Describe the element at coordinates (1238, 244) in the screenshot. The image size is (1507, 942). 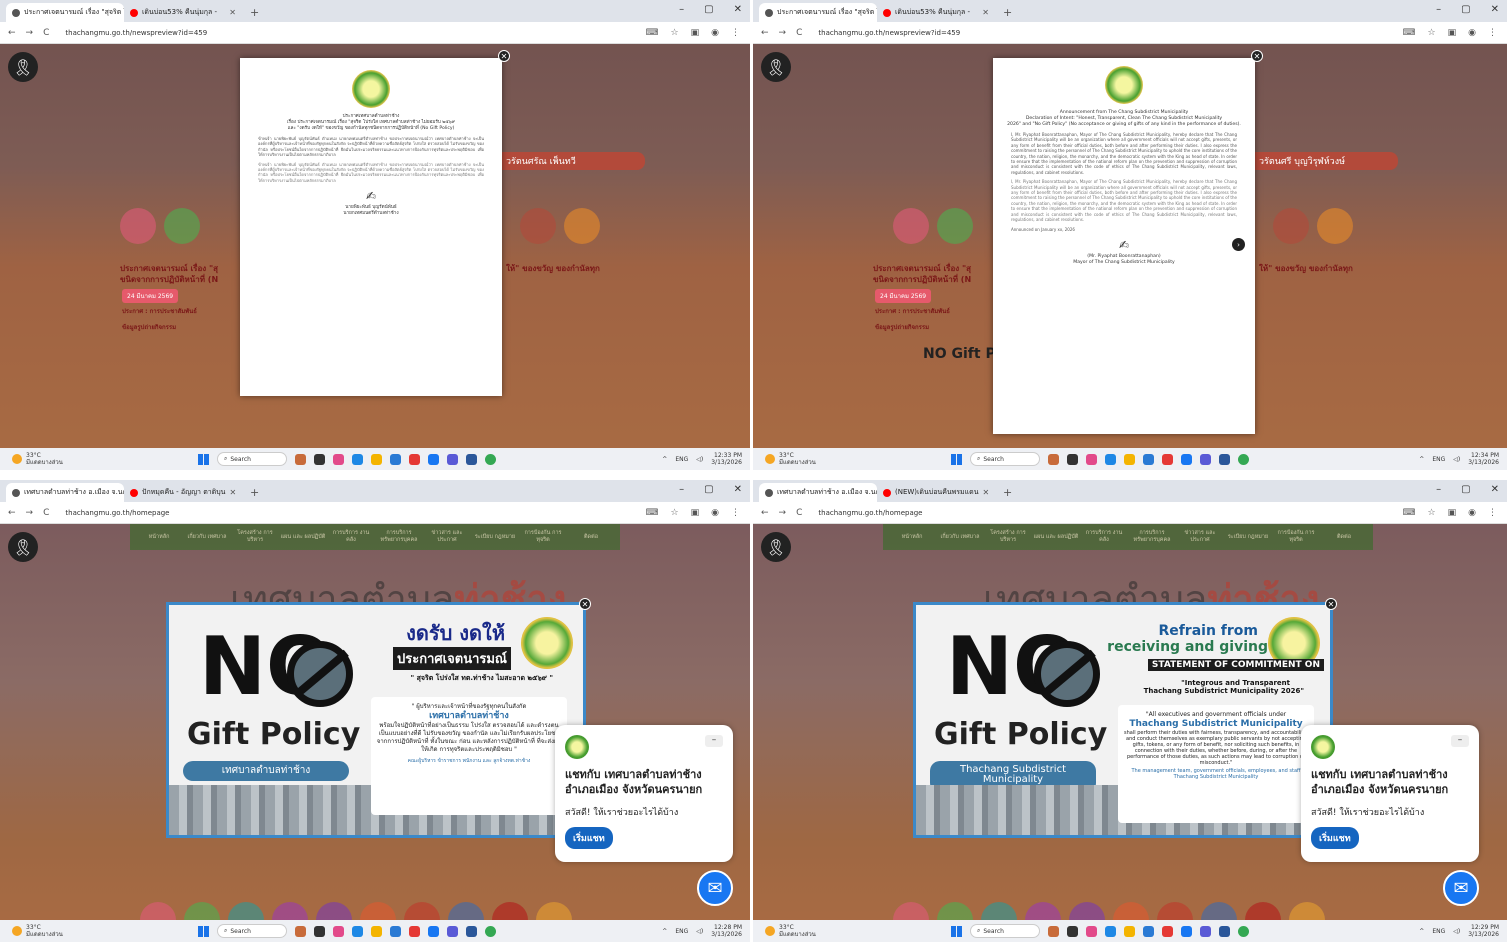
I see `next-page-icon: ›` at that location.